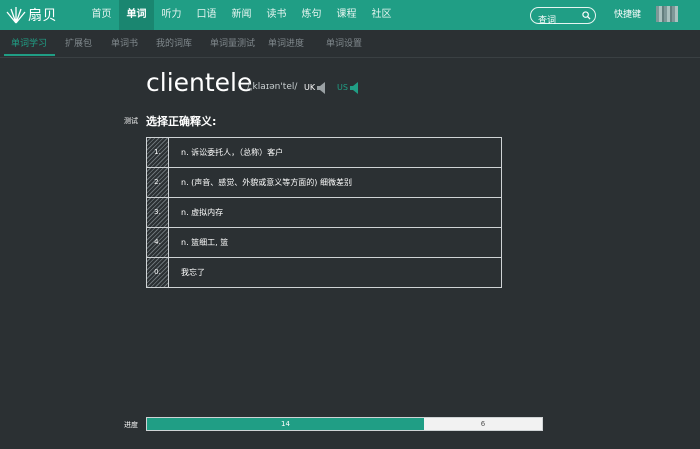 The width and height of the screenshot is (700, 449). What do you see at coordinates (101, 15) in the screenshot?
I see `nav-item-home: 首页` at bounding box center [101, 15].